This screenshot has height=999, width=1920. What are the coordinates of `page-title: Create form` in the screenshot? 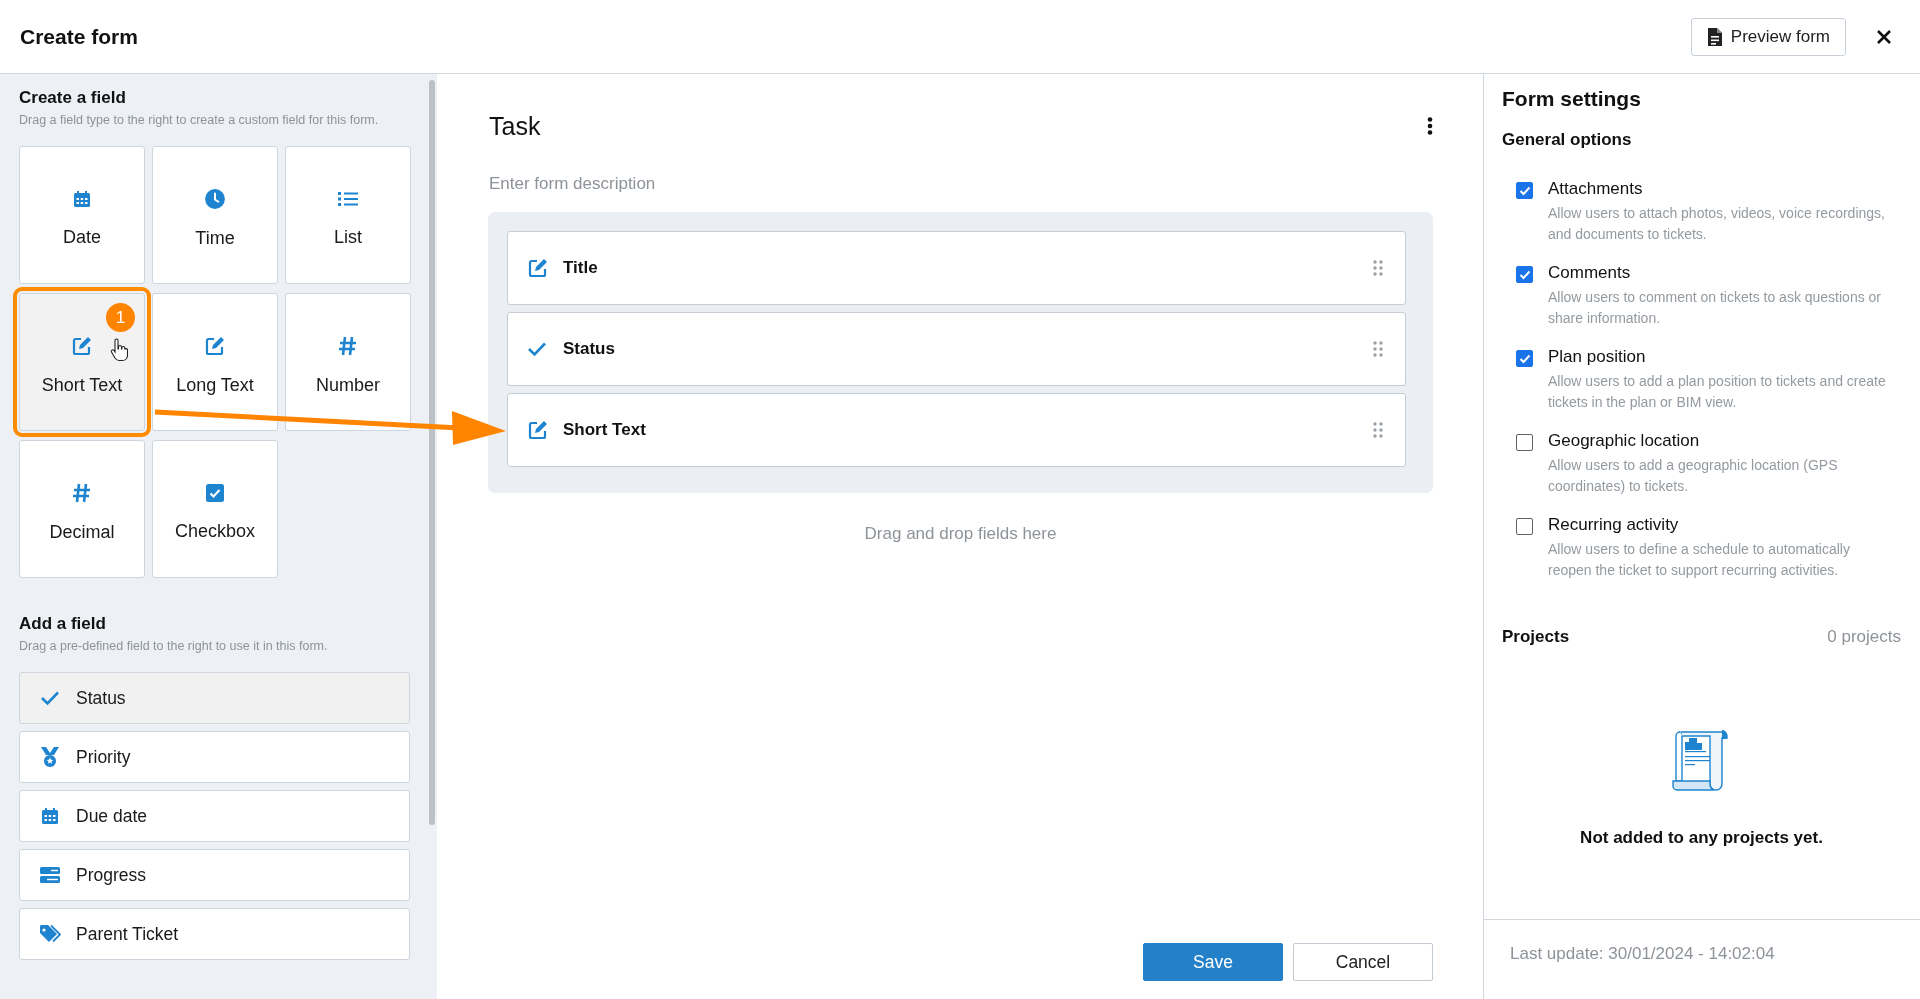 It's located at (79, 36).